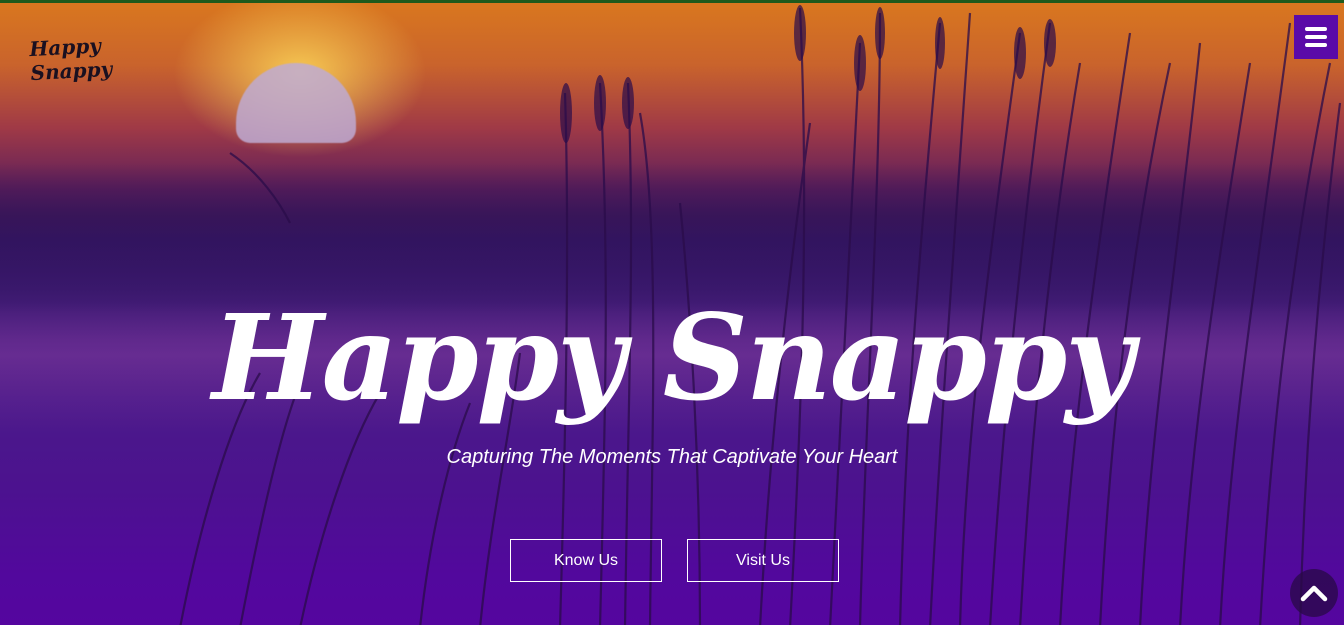 The height and width of the screenshot is (625, 1344). Describe the element at coordinates (763, 560) in the screenshot. I see `visit-us-button: Visit Us` at that location.